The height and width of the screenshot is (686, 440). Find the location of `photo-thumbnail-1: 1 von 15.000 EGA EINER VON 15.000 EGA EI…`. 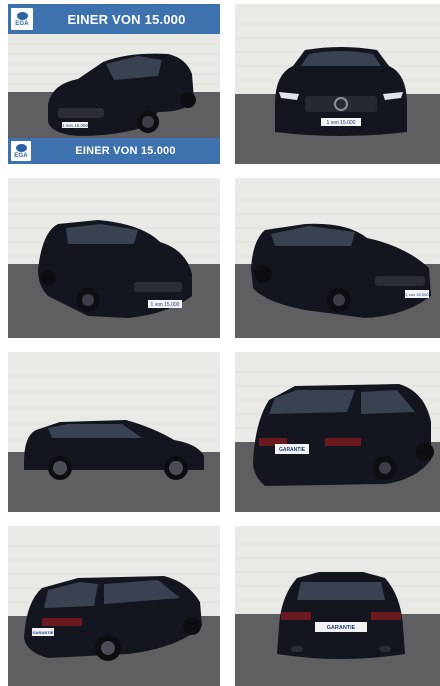

photo-thumbnail-1: 1 von 15.000 EGA EINER VON 15.000 EGA EI… is located at coordinates (114, 84).